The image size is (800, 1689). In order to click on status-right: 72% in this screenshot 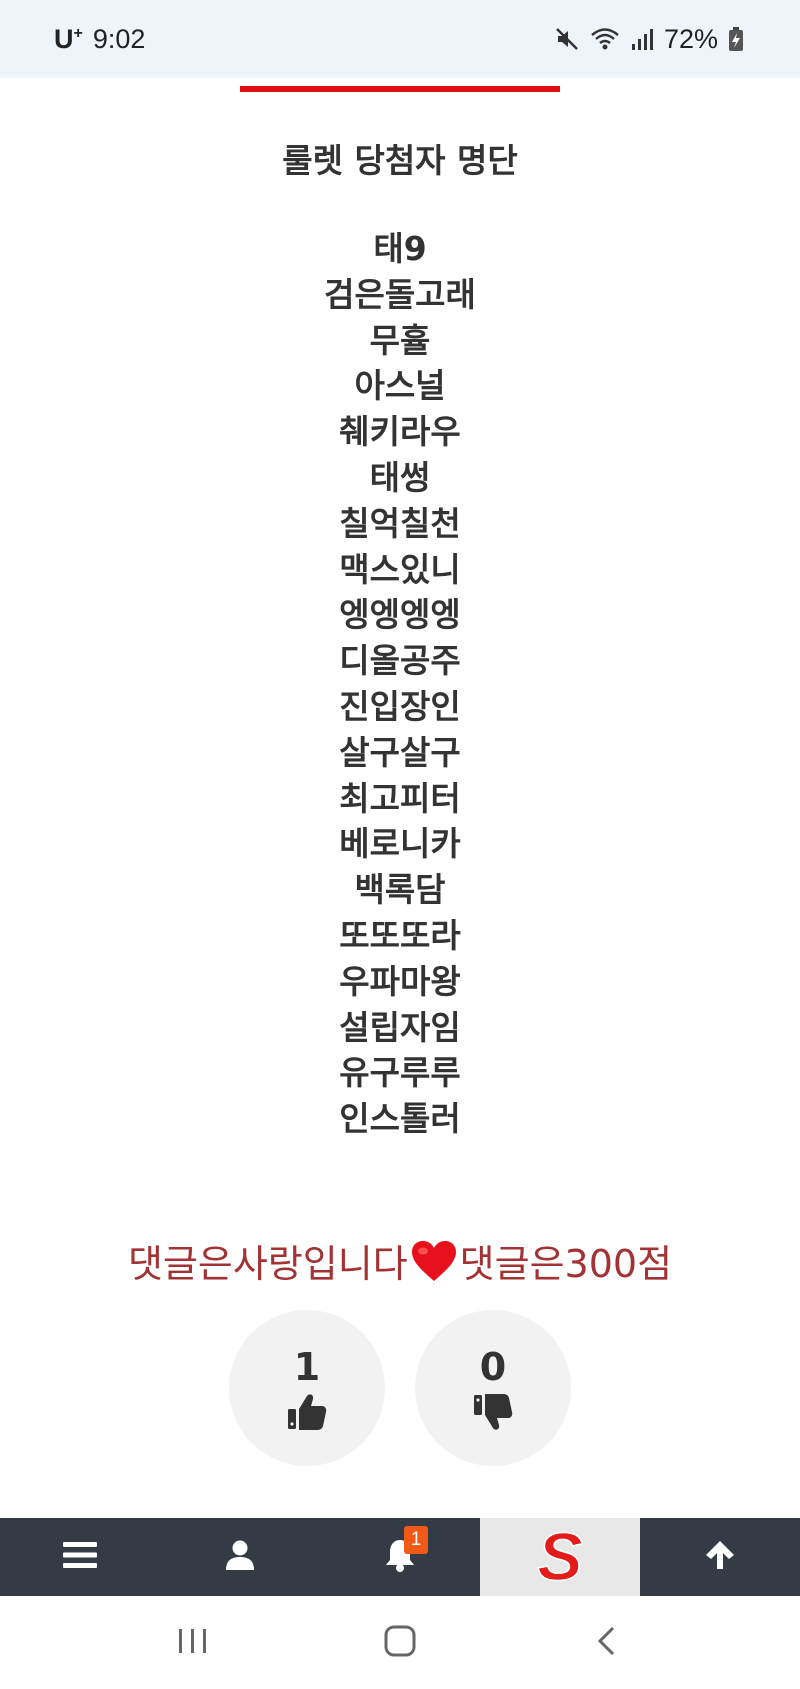, I will do `click(649, 39)`.